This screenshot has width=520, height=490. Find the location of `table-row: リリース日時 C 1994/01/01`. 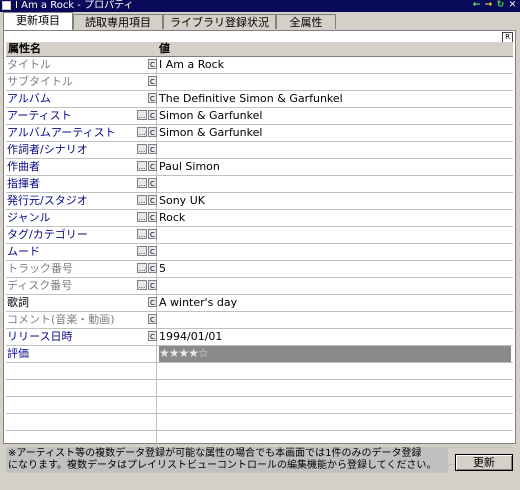

table-row: リリース日時 C 1994/01/01 is located at coordinates (259, 337).